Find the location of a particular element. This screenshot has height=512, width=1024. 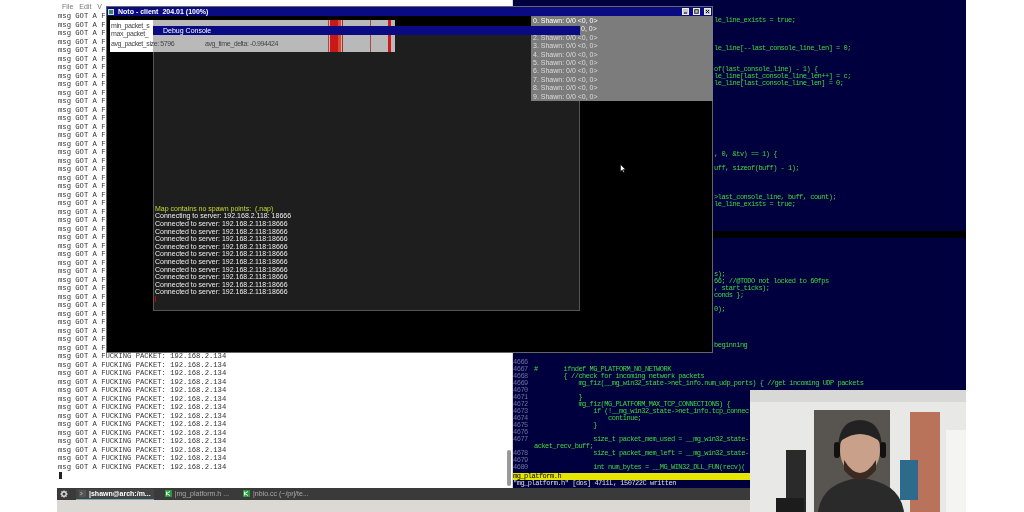

maximize-button is located at coordinates (696, 11).